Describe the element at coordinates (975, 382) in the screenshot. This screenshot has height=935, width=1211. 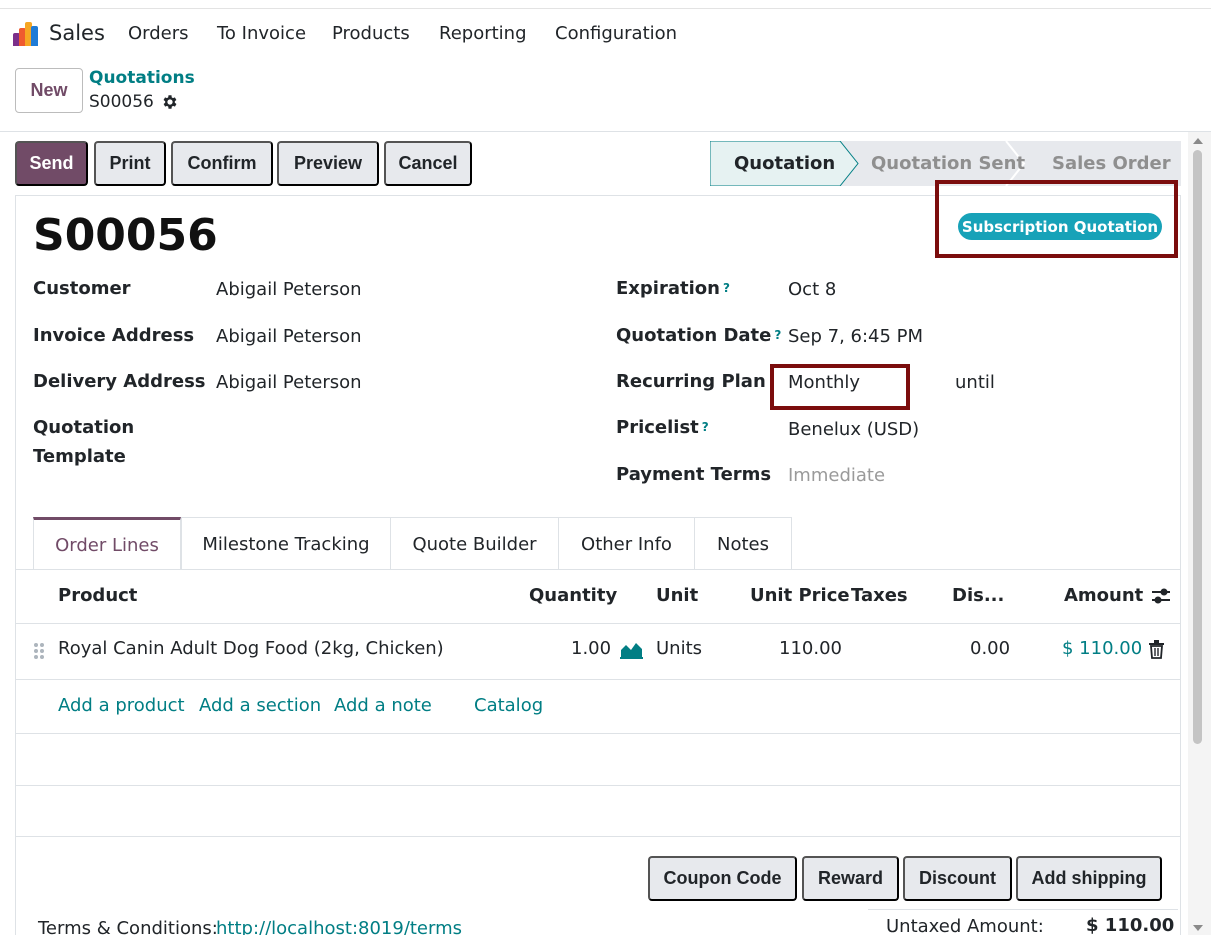
I see `recurring-plan-until: until` at that location.